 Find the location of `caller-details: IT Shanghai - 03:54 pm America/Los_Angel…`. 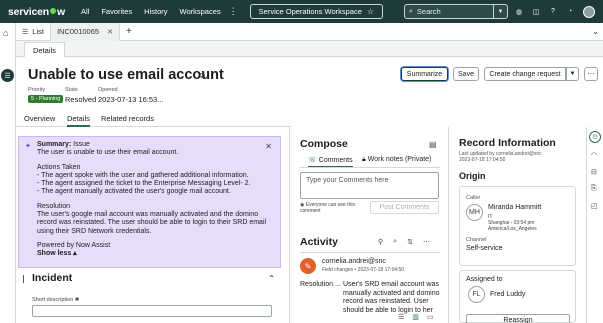

caller-details: IT Shanghai - 03:54 pm America/Los_Angel… is located at coordinates (512, 223).